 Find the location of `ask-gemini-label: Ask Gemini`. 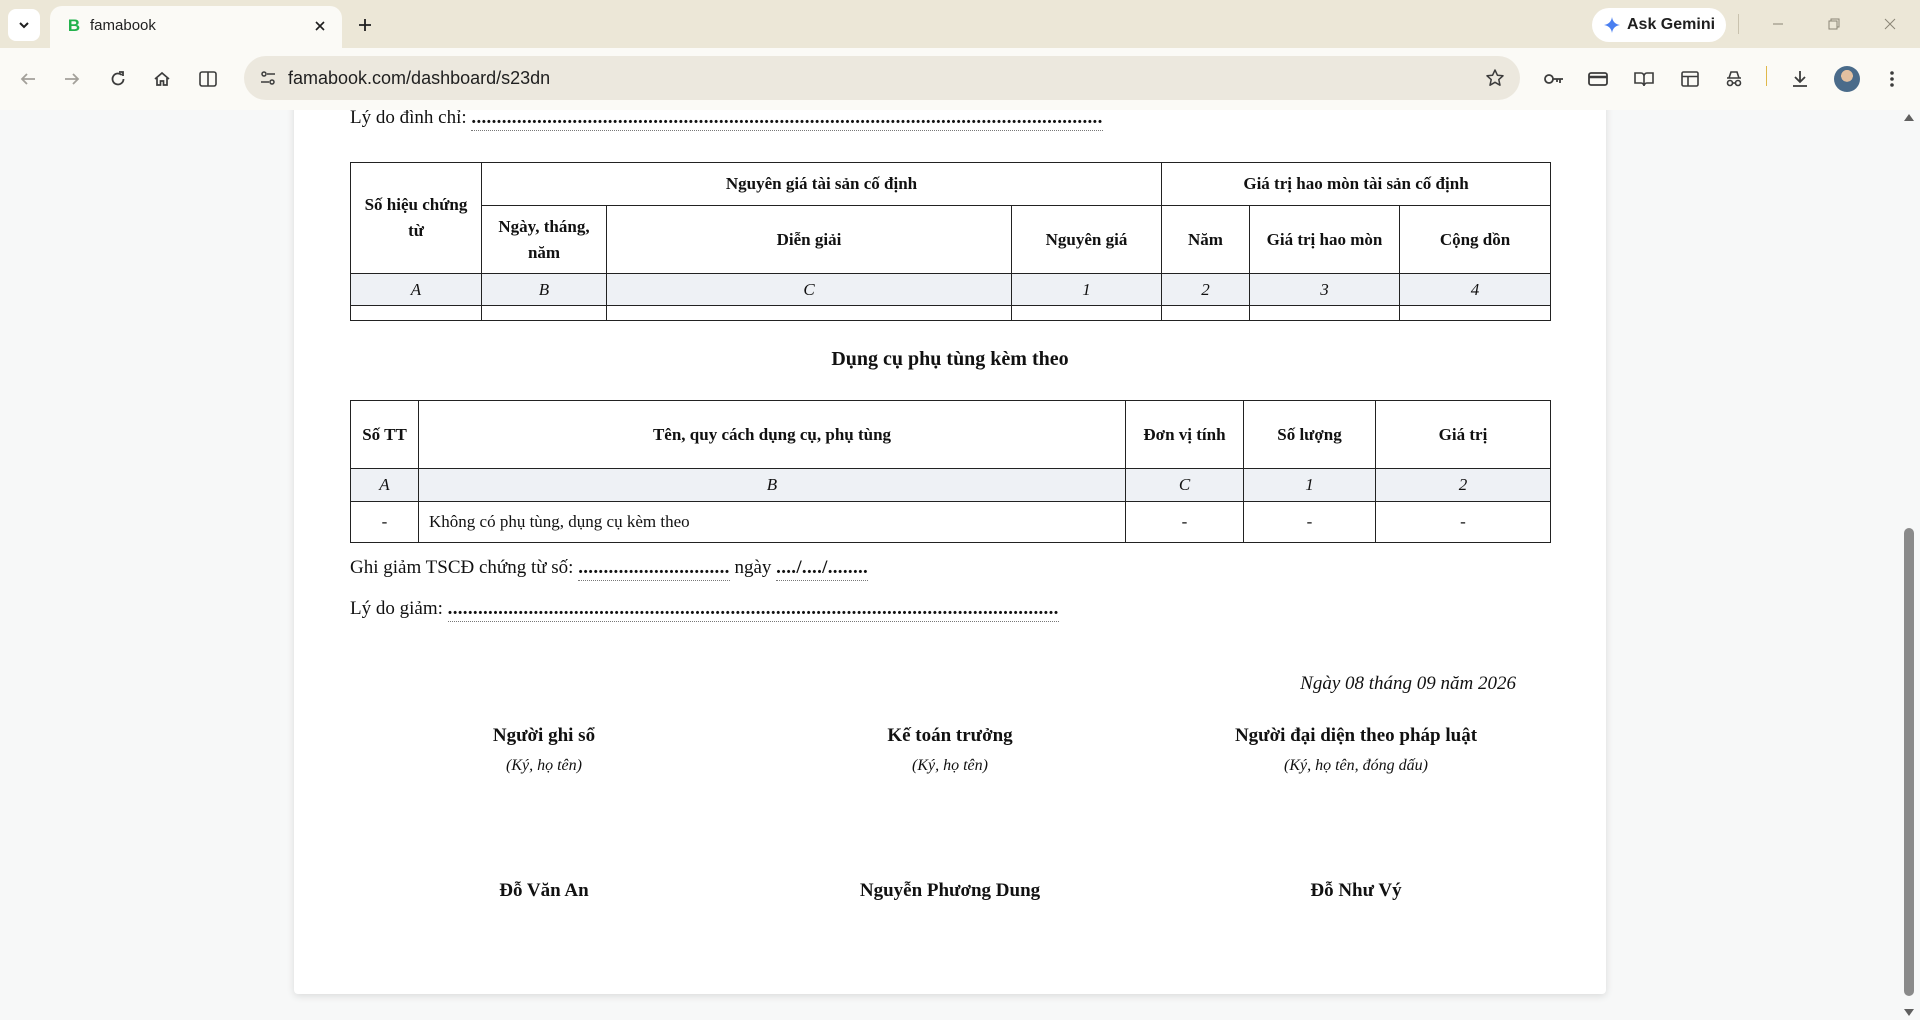

ask-gemini-label: Ask Gemini is located at coordinates (1671, 24).